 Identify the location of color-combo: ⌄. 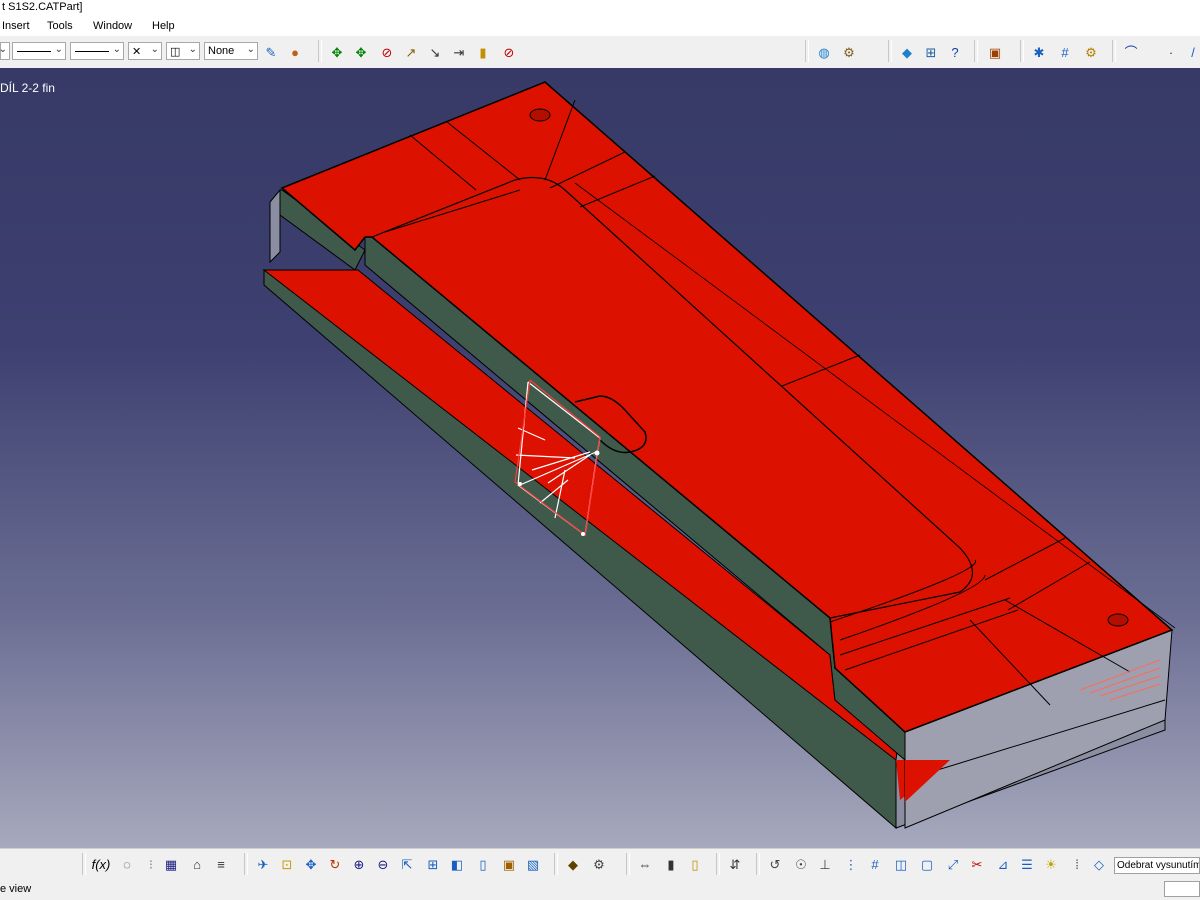
(5, 51).